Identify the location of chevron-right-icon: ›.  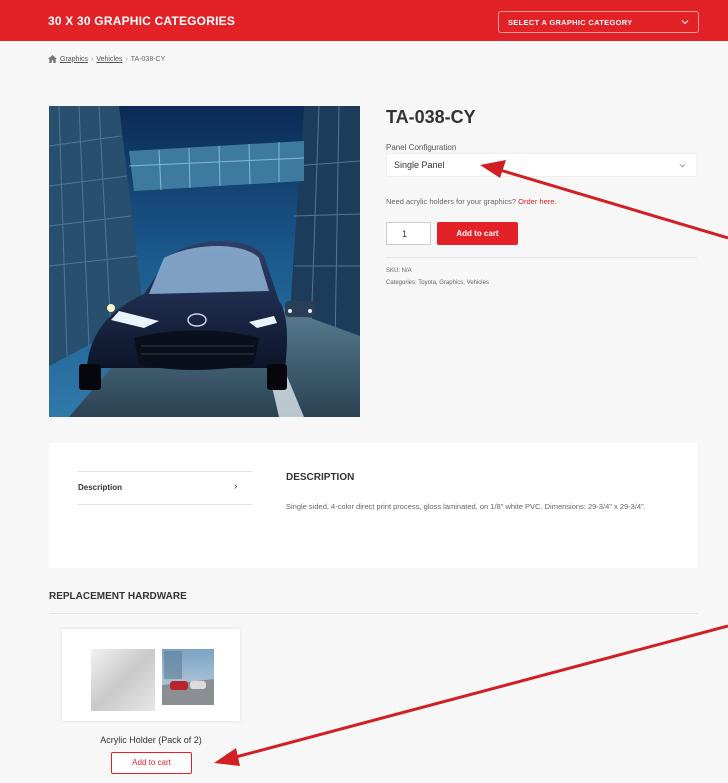
(236, 486).